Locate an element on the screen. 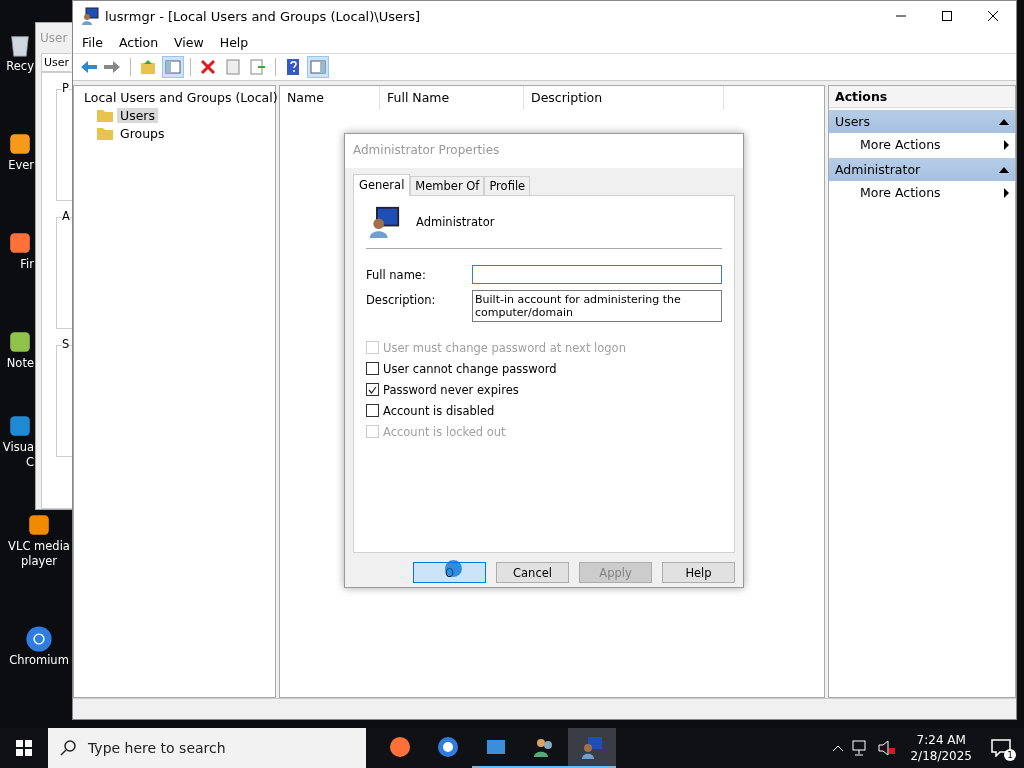  column-header: Description is located at coordinates (624, 98).